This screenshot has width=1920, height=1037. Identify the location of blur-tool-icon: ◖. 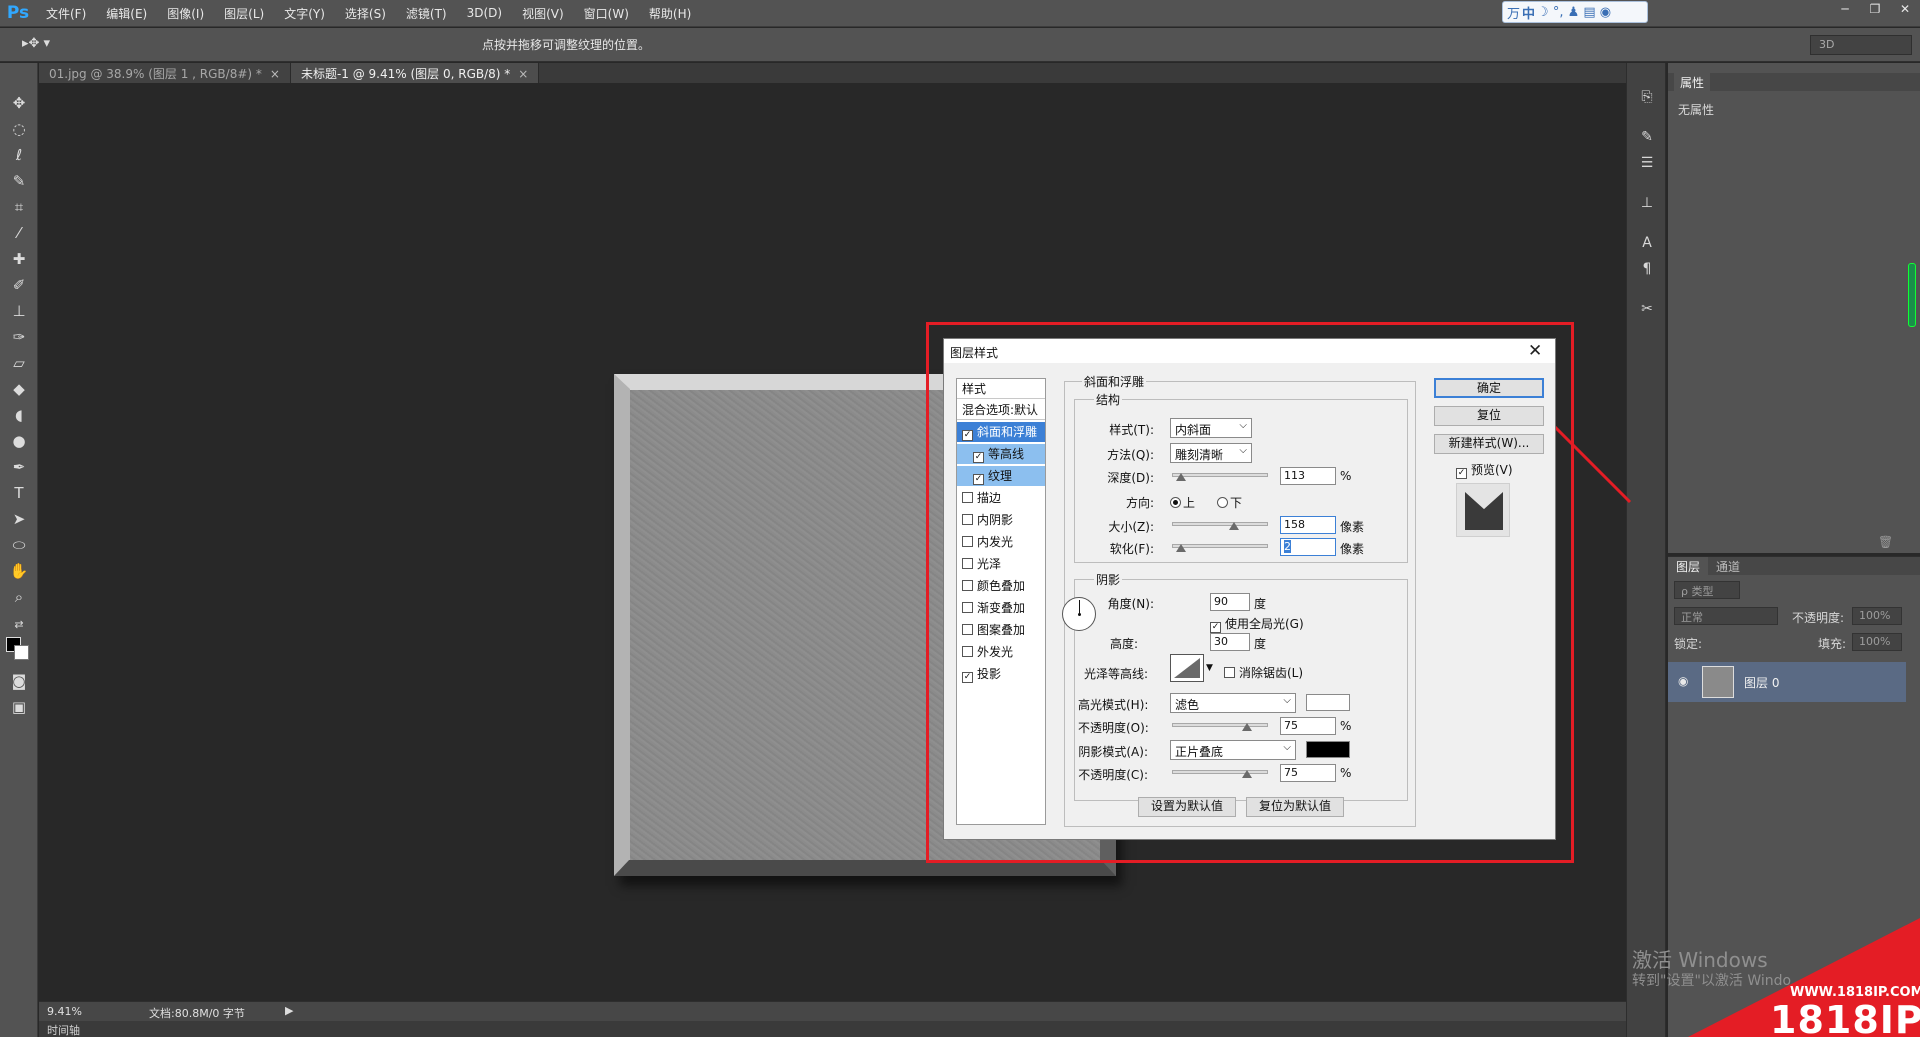
(19, 415).